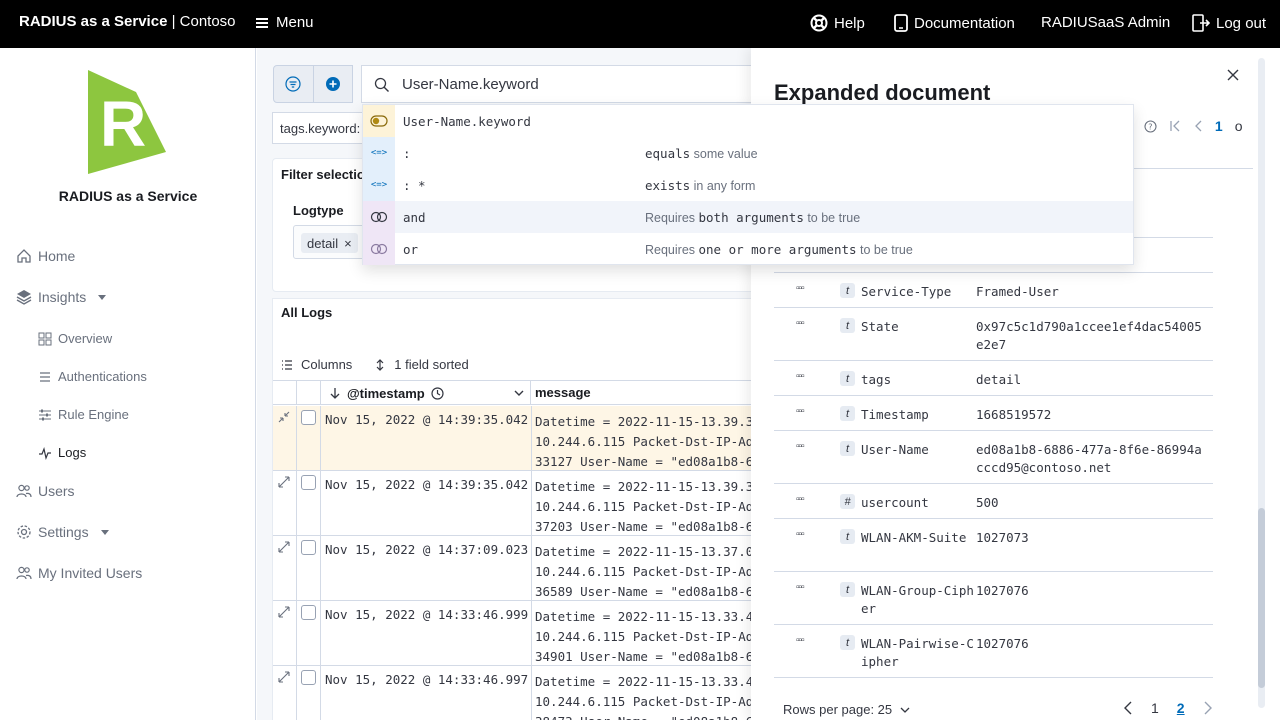 This screenshot has height=720, width=1280. Describe the element at coordinates (1208, 708) in the screenshot. I see `chevron-right-icon` at that location.